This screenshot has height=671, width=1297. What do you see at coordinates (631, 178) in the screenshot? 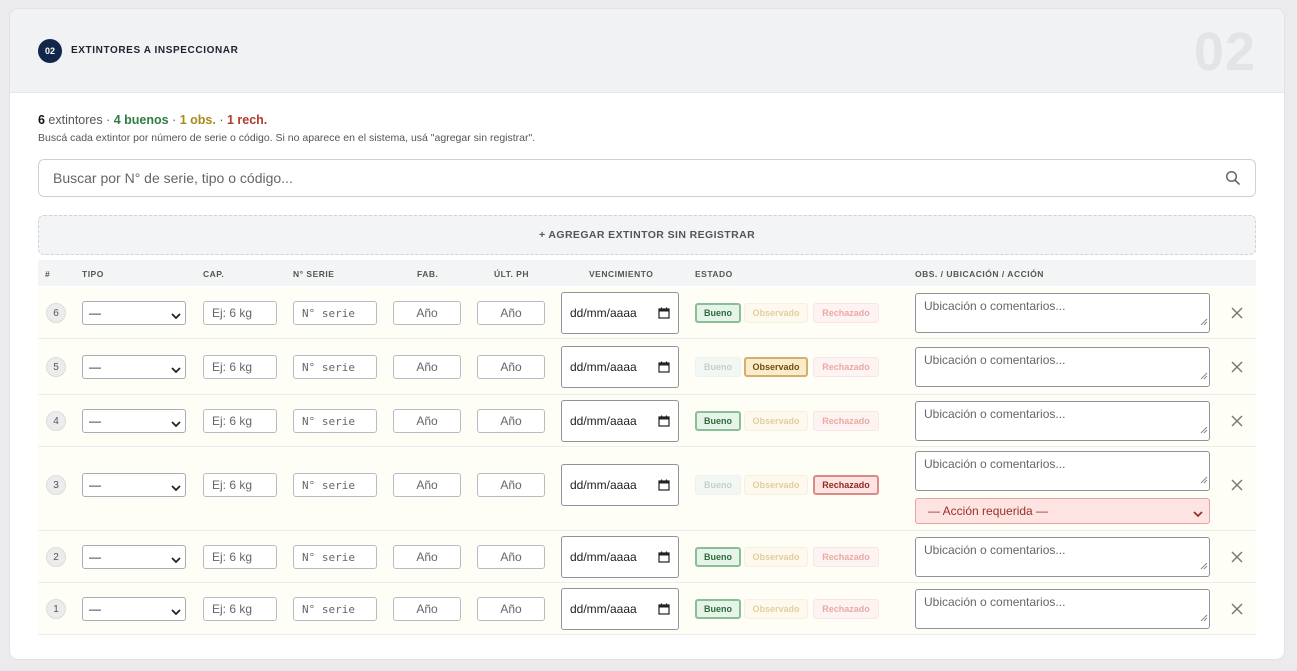
I see `search-input` at bounding box center [631, 178].